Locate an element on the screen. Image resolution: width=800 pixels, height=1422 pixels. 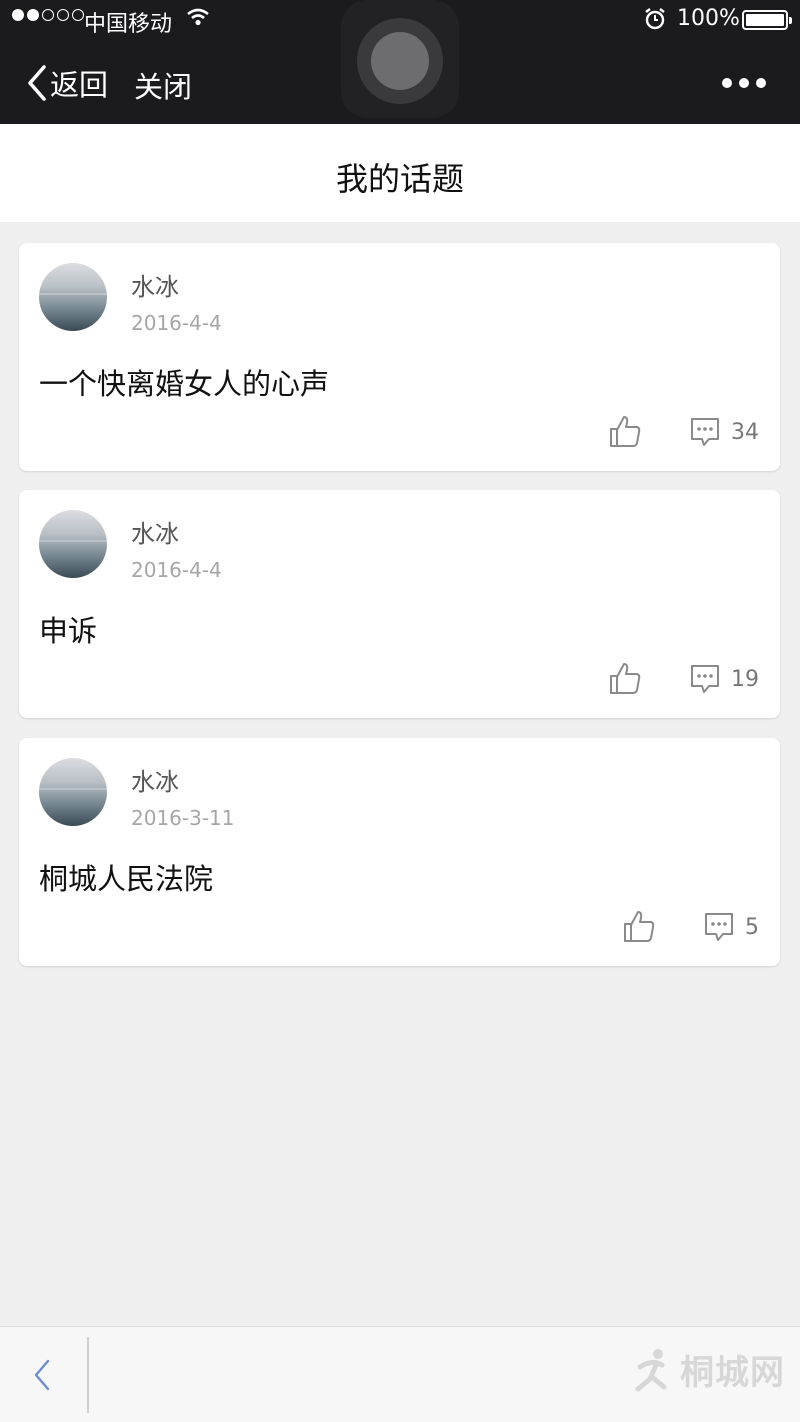
post-date: 2016-3-11 is located at coordinates (183, 818).